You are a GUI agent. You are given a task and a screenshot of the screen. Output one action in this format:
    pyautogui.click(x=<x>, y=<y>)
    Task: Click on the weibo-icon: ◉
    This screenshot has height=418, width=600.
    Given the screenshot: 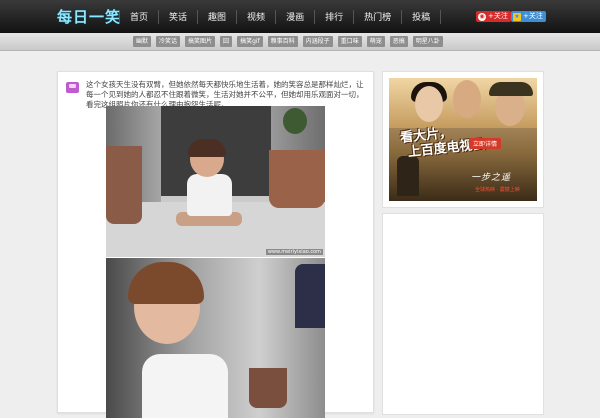 What is the action you would take?
    pyautogui.click(x=482, y=16)
    